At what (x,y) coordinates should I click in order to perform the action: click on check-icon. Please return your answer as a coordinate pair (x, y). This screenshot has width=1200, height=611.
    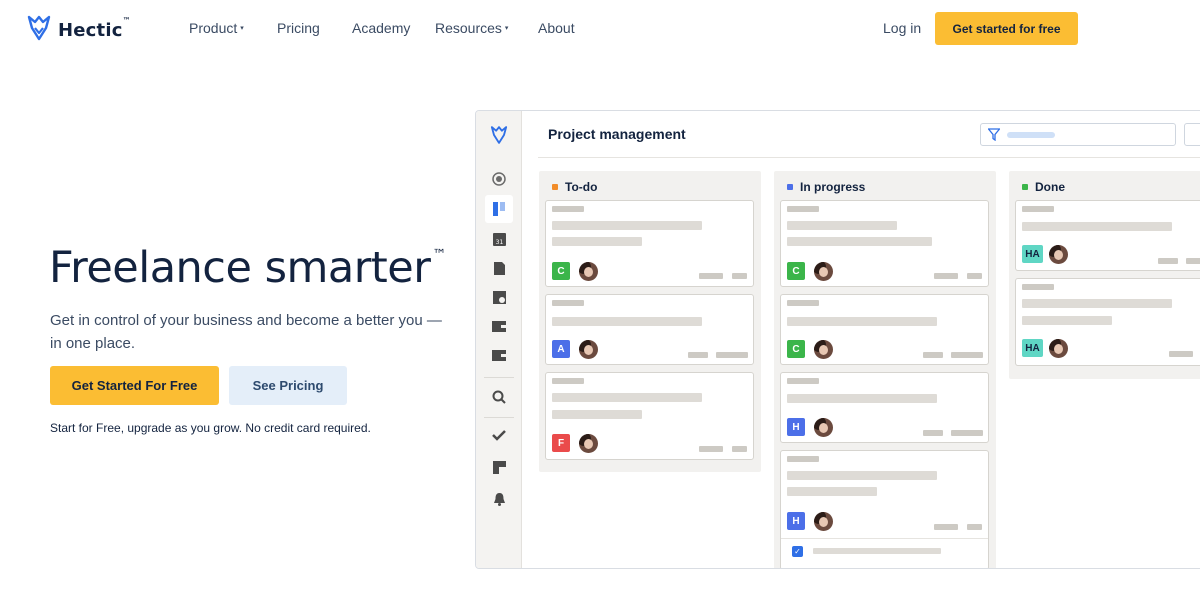
    Looking at the image, I should click on (499, 435).